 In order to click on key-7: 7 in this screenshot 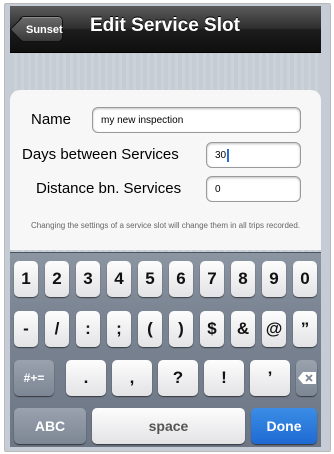, I will do `click(212, 279)`.